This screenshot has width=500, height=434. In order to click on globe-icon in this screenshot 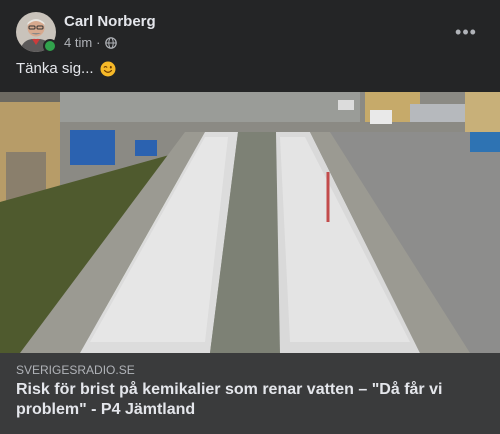, I will do `click(110, 42)`.